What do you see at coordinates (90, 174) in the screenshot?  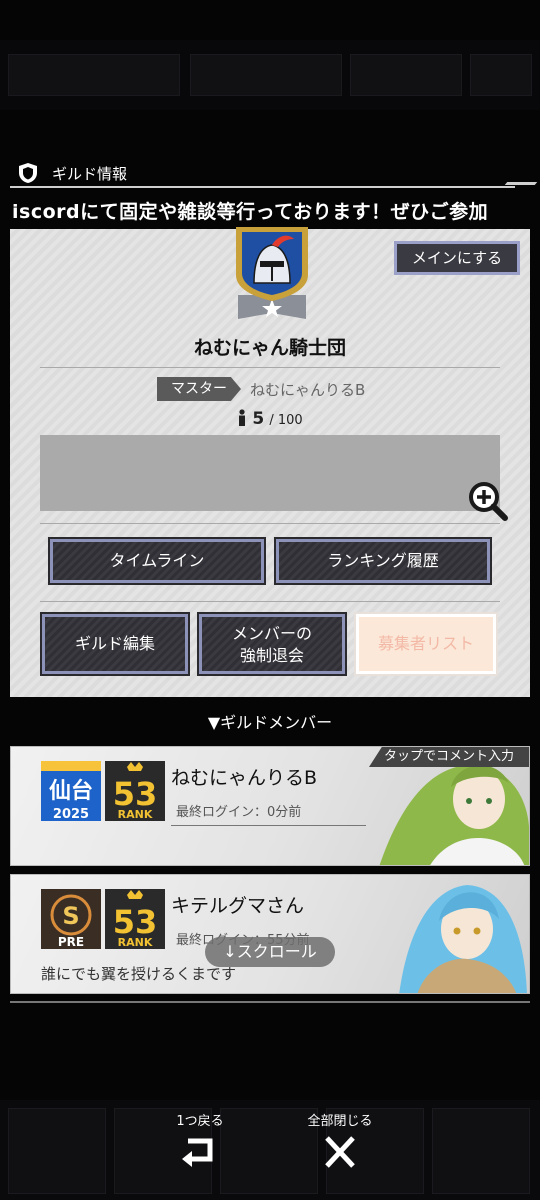 I see `dialog-title: ギルド情報` at bounding box center [90, 174].